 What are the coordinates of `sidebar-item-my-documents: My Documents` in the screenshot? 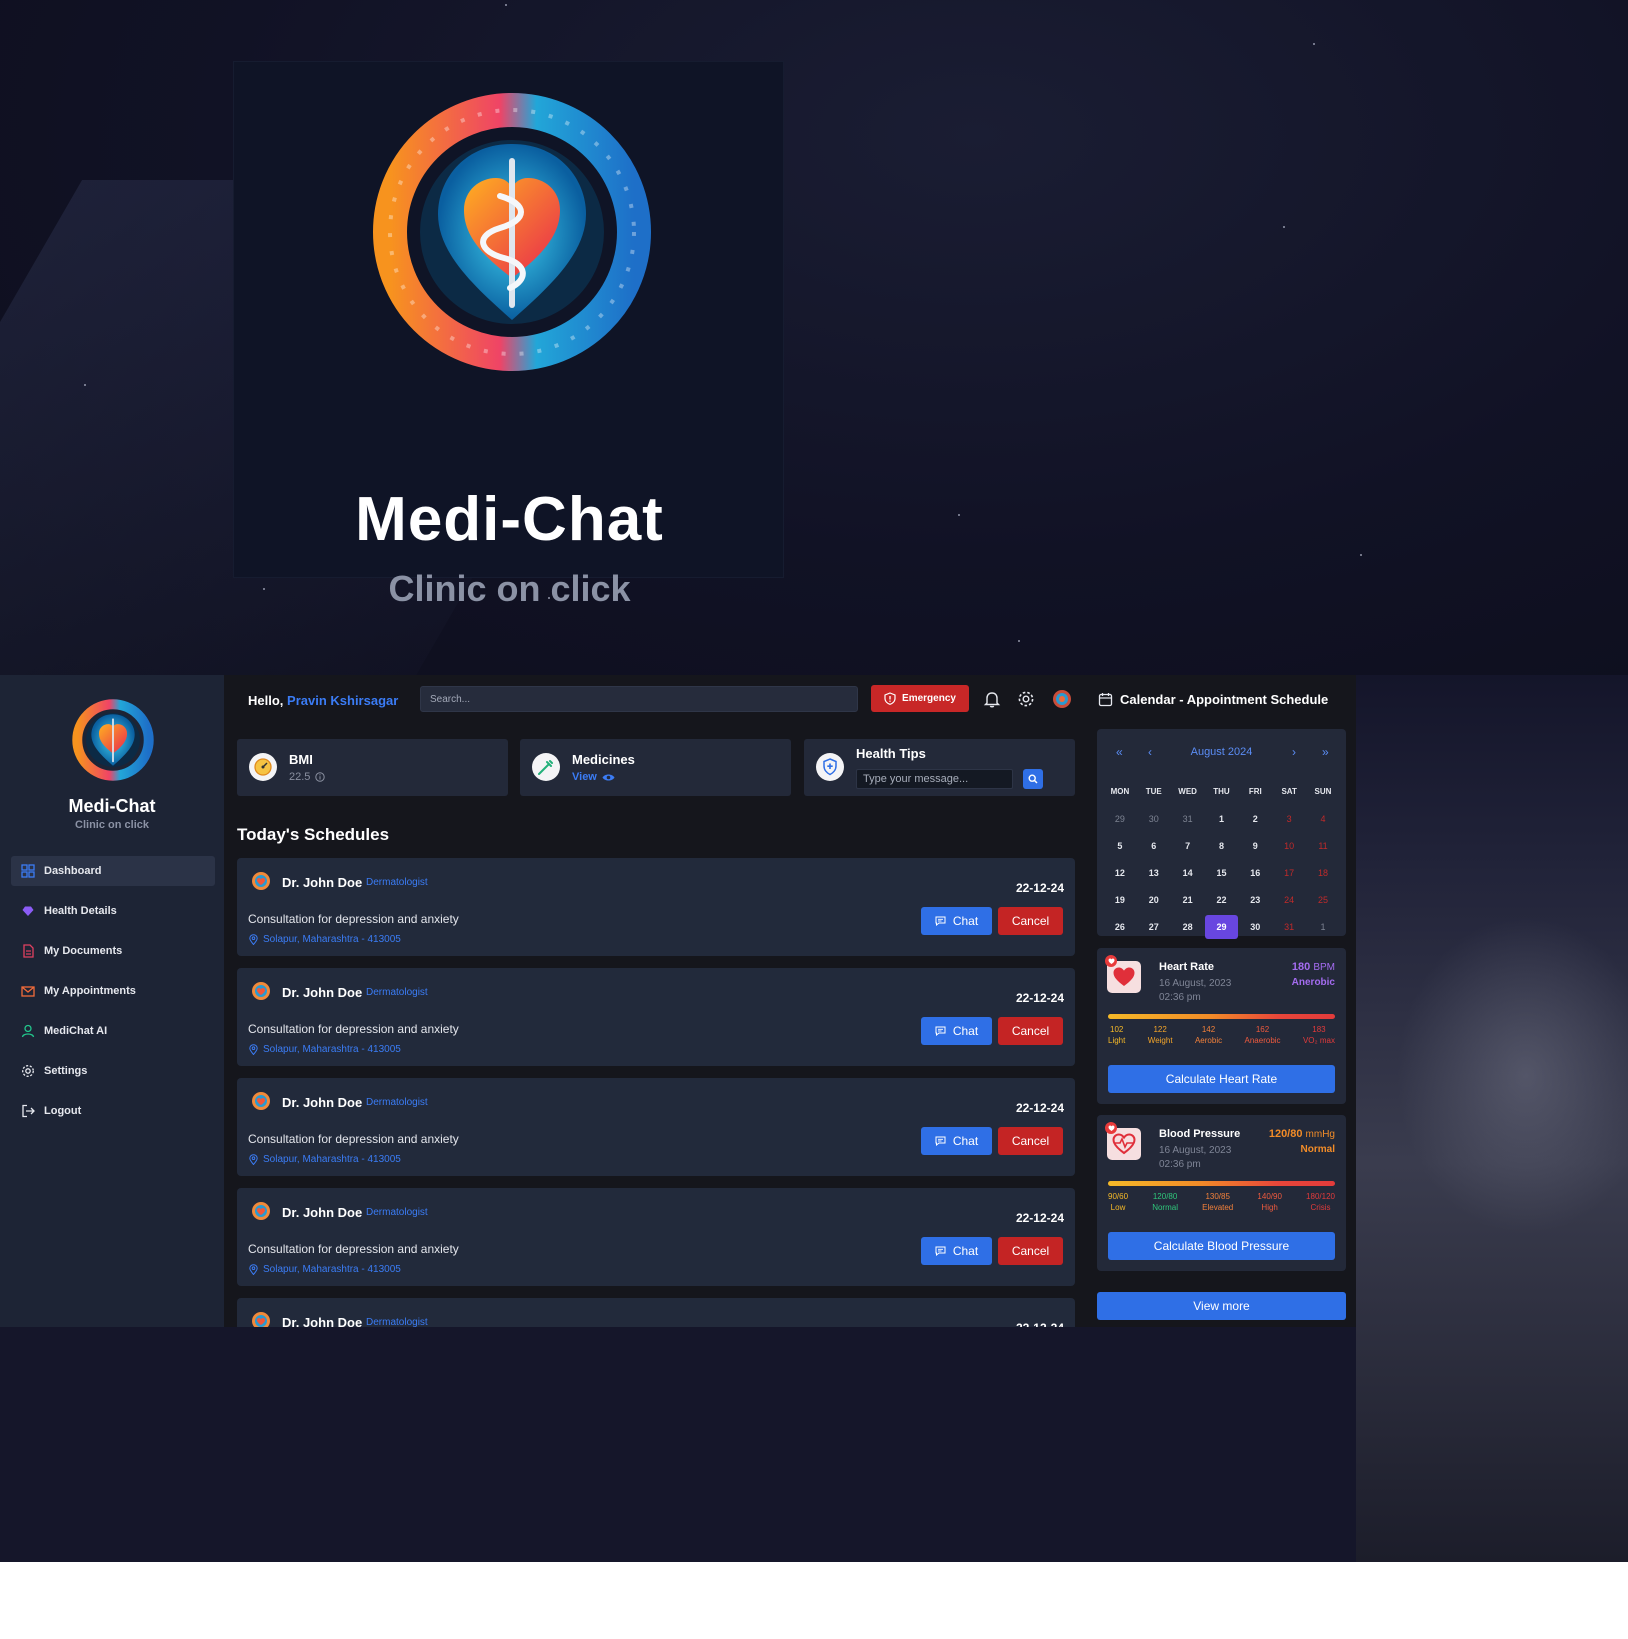 It's located at (113, 951).